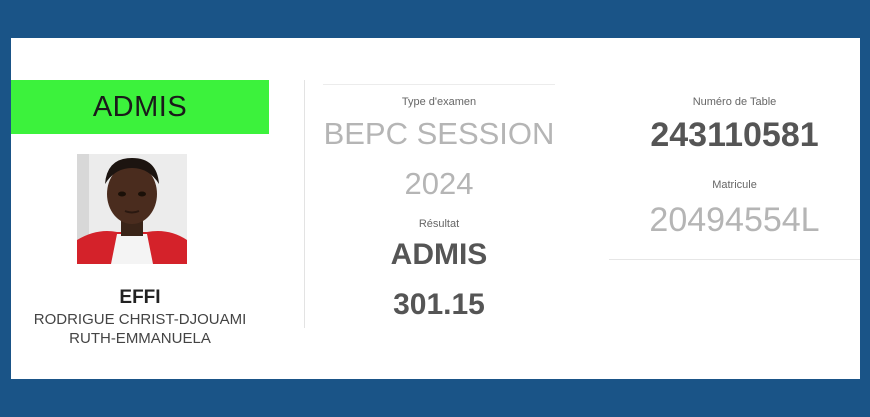 The width and height of the screenshot is (870, 417). What do you see at coordinates (734, 185) in the screenshot?
I see `matricule-label: Matricule` at bounding box center [734, 185].